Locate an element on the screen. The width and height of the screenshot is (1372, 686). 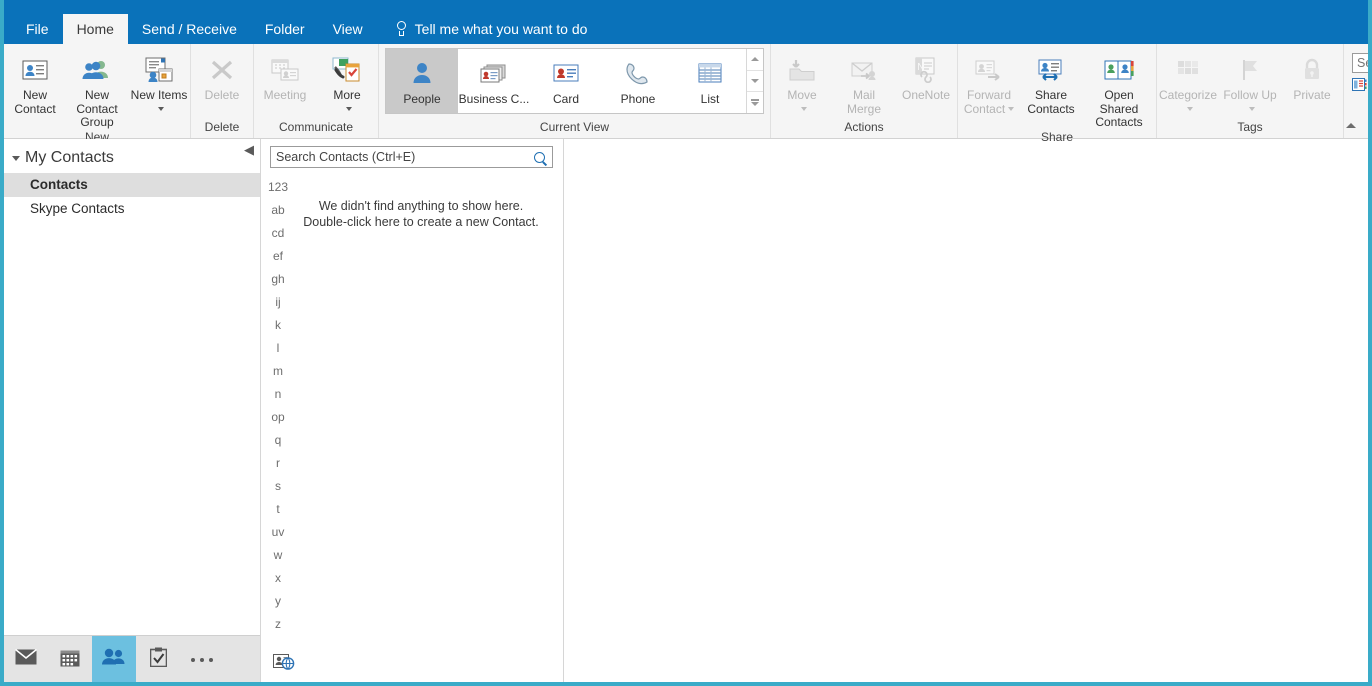
gallery-scroll is located at coordinates (754, 81).